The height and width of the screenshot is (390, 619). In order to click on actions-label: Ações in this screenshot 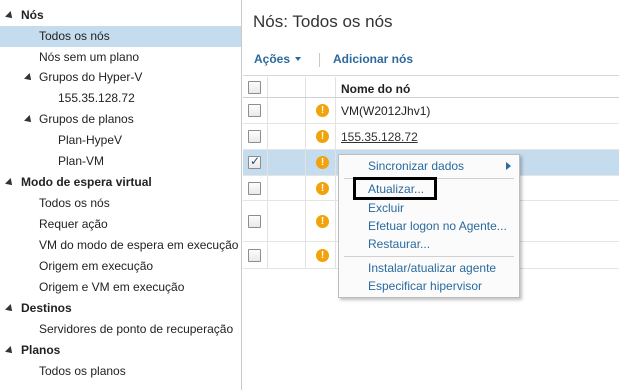, I will do `click(272, 59)`.